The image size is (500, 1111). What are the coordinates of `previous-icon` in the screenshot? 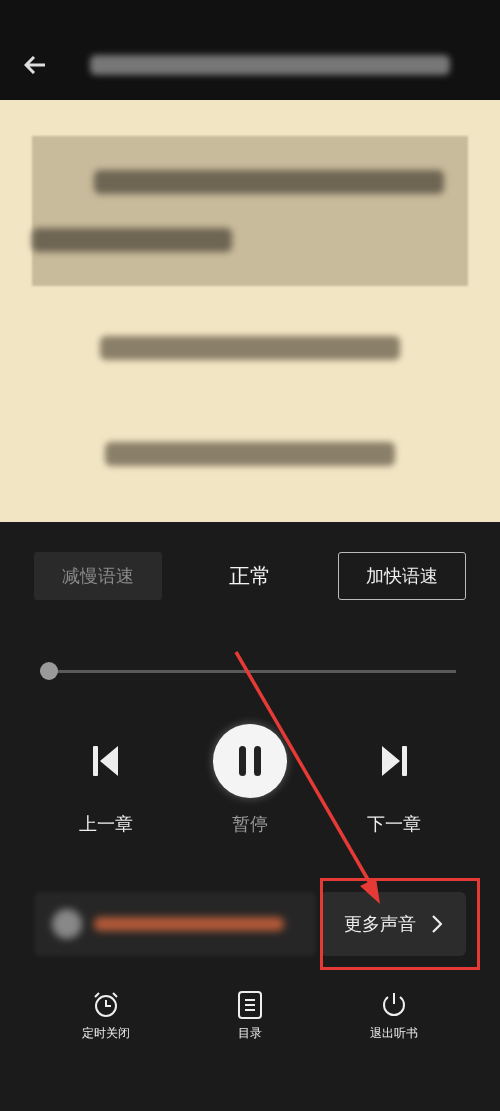 It's located at (106, 761).